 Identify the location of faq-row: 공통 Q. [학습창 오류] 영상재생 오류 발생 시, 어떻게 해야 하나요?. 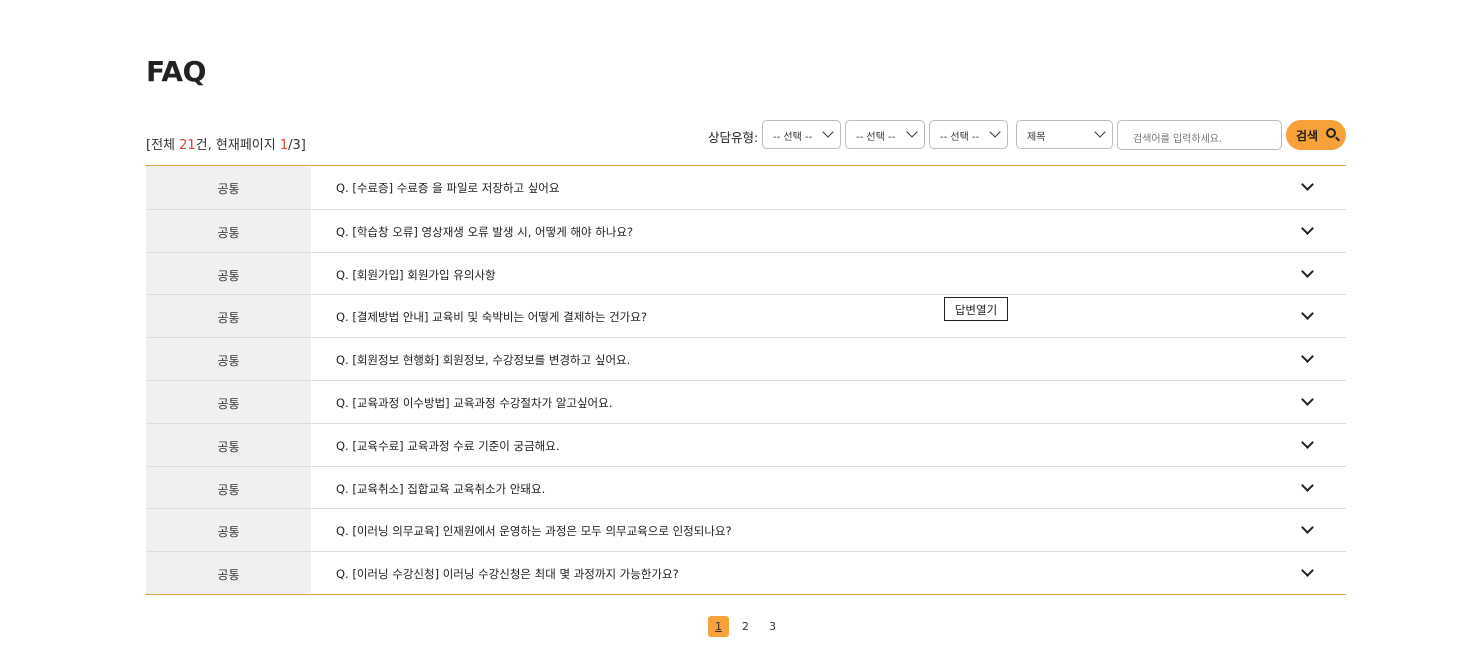
(746, 230).